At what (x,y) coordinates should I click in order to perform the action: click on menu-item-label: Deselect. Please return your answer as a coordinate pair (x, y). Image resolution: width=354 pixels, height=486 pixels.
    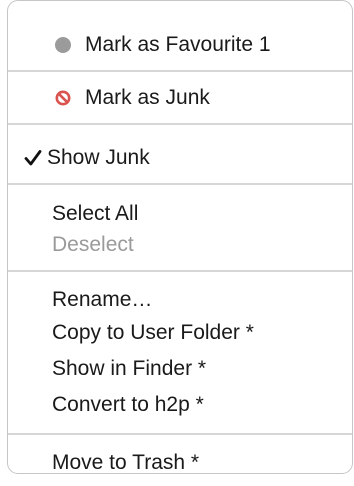
    Looking at the image, I should click on (93, 244).